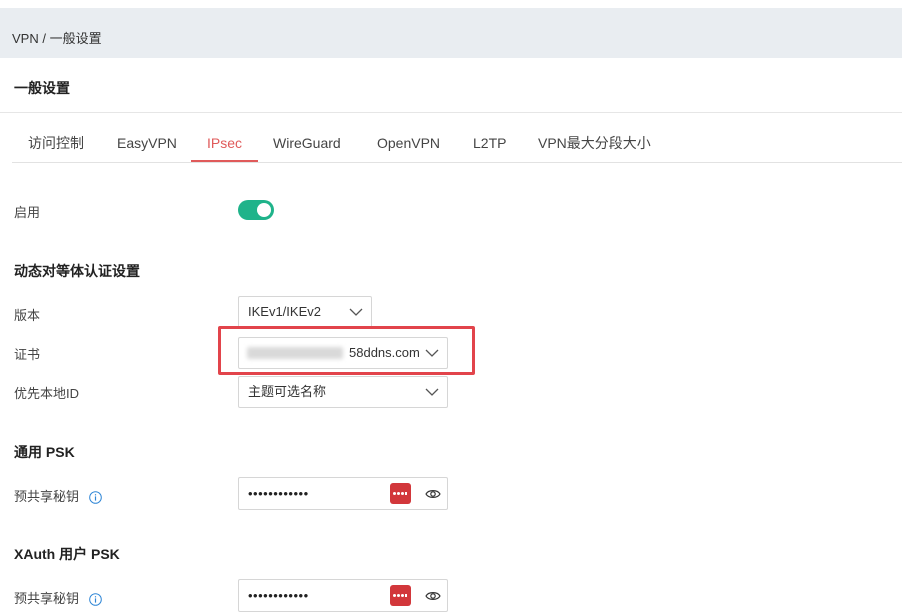 The width and height of the screenshot is (902, 614). Describe the element at coordinates (408, 143) in the screenshot. I see `tab-openvpn: OpenVPN` at that location.